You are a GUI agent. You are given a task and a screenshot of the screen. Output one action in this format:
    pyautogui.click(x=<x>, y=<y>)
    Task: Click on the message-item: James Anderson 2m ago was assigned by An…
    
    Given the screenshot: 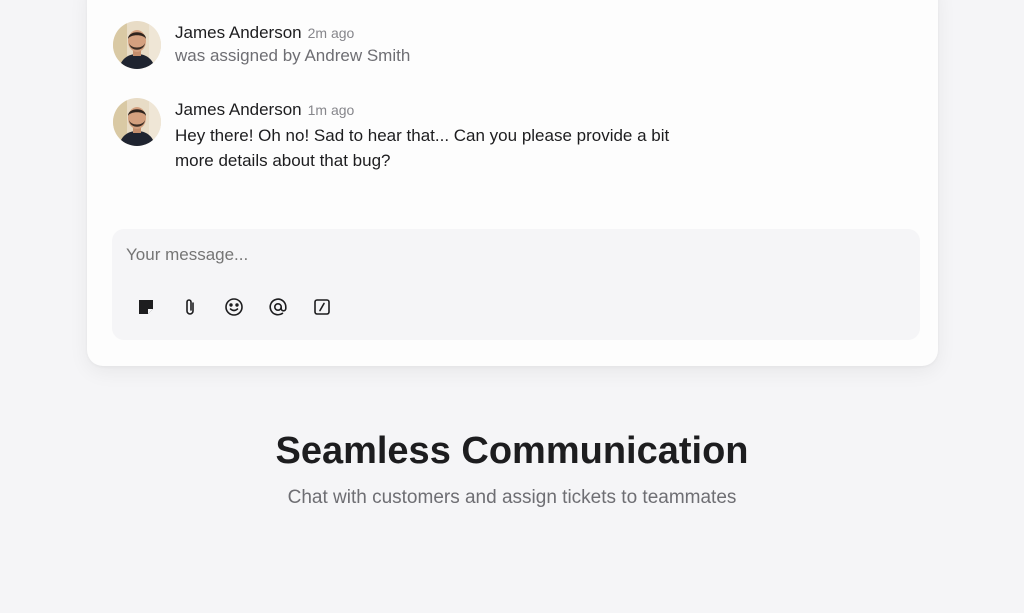 What is the action you would take?
    pyautogui.click(x=261, y=45)
    